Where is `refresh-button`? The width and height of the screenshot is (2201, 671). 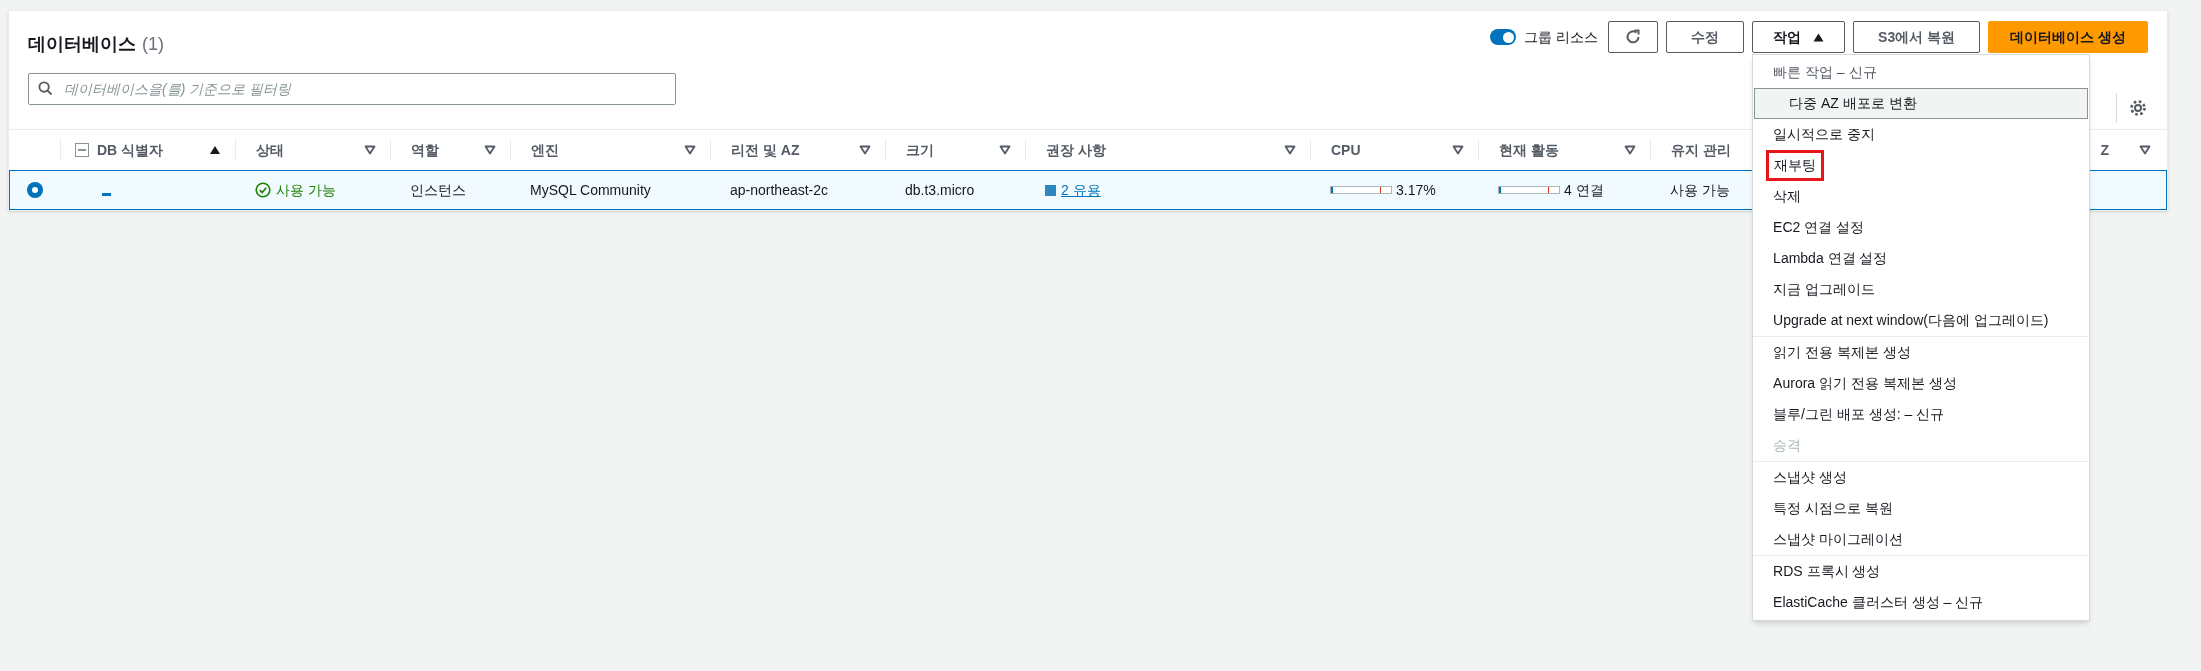
refresh-button is located at coordinates (1633, 37).